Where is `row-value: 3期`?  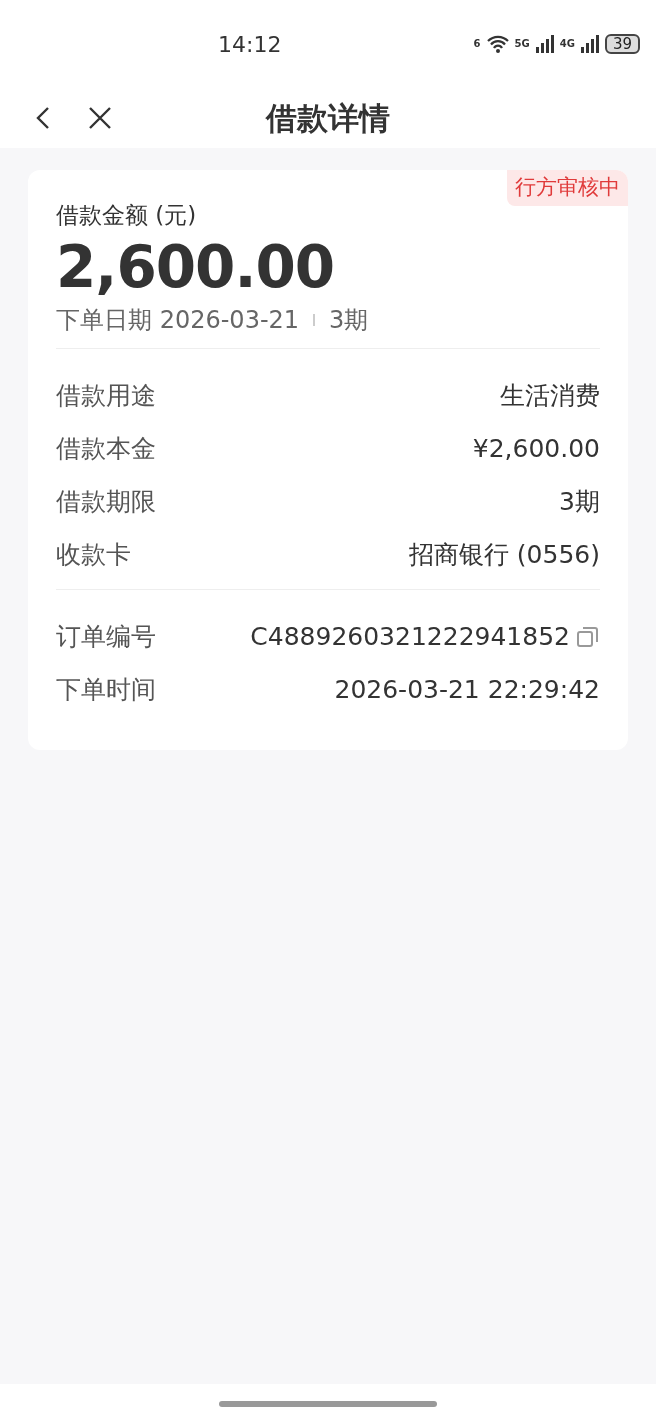
row-value: 3期 is located at coordinates (579, 501).